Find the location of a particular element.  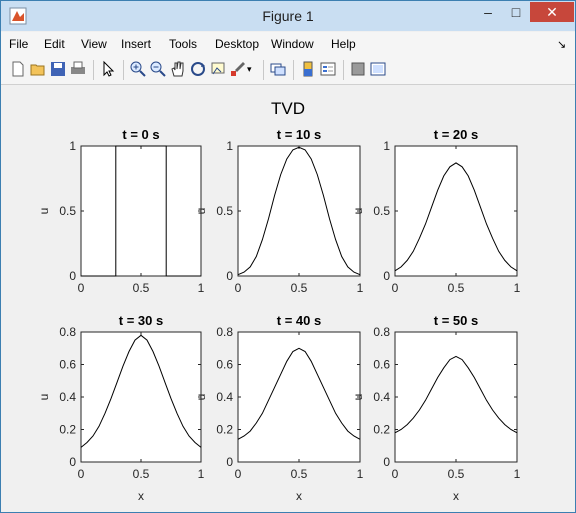

open-file-icon is located at coordinates (38, 69).